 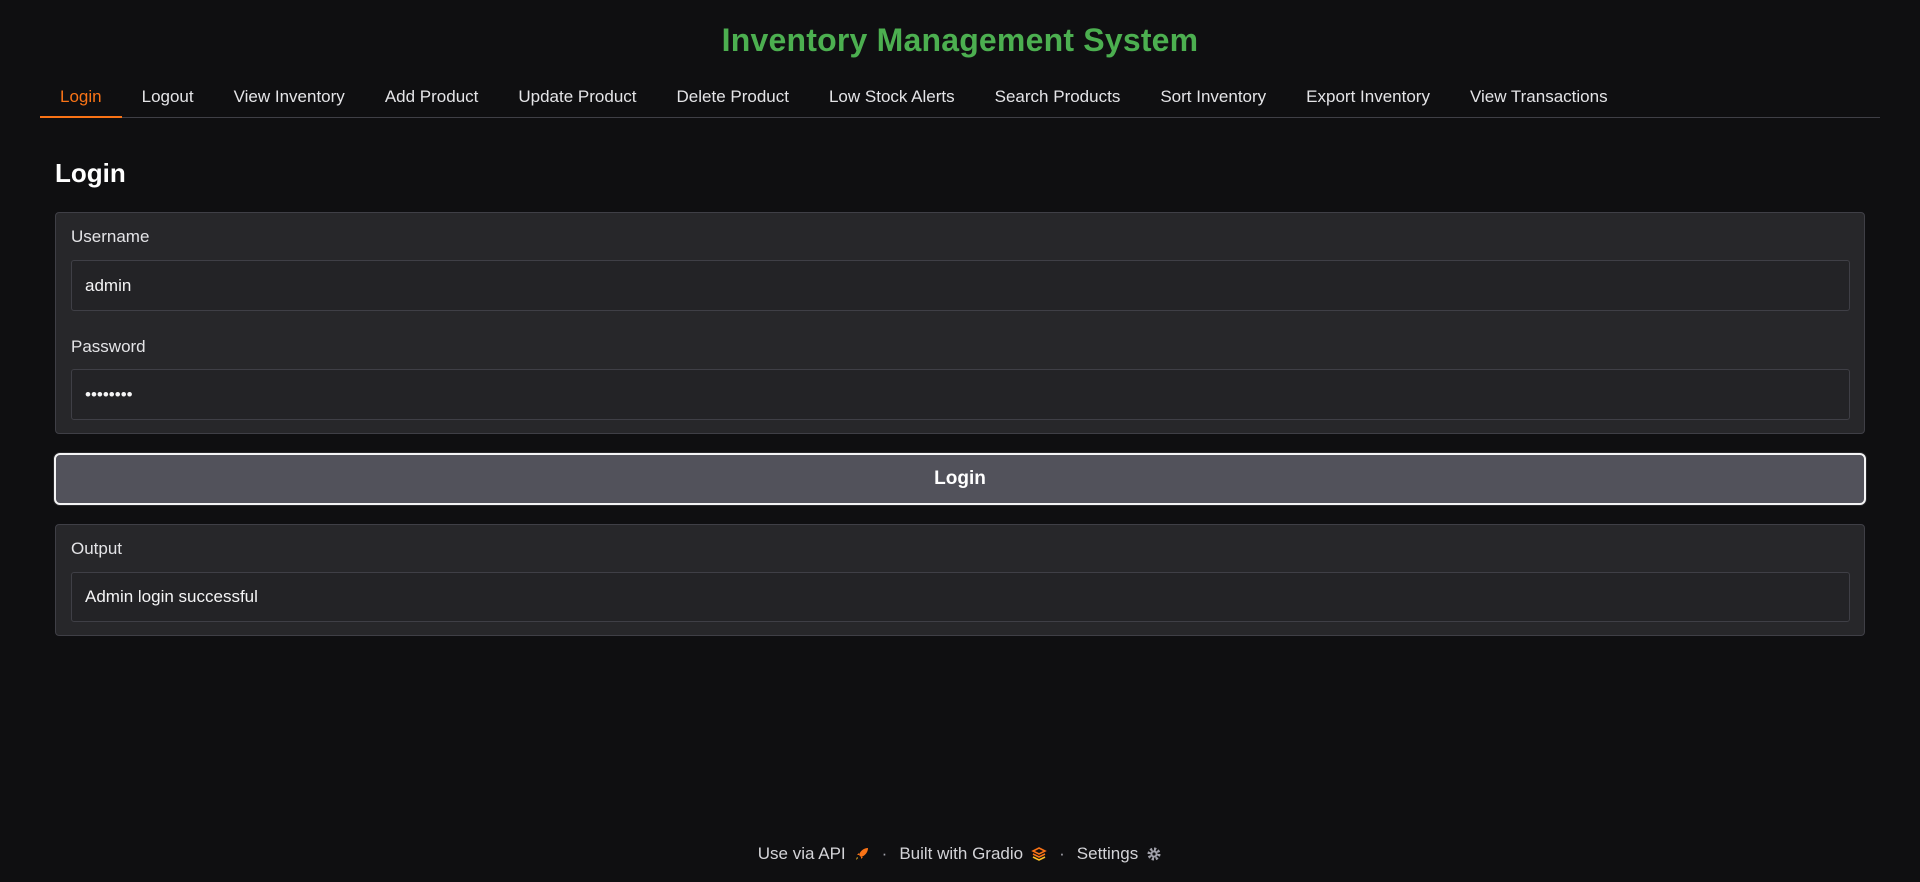 What do you see at coordinates (1058, 100) in the screenshot?
I see `tab-search-products: Search Products` at bounding box center [1058, 100].